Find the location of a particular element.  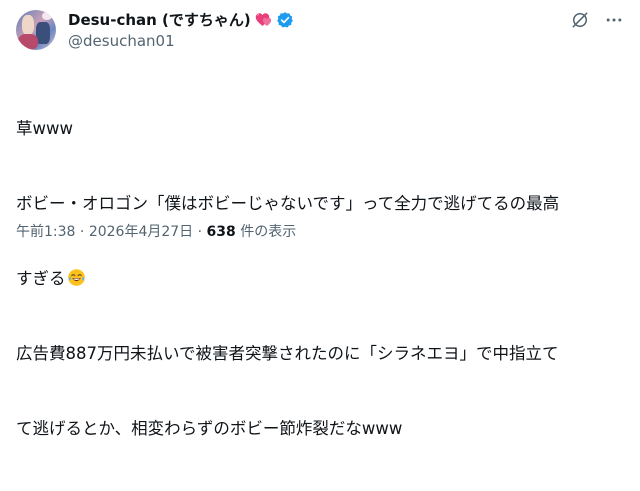

display-name-row: Desu-chan (ですちゃん) is located at coordinates (181, 20).